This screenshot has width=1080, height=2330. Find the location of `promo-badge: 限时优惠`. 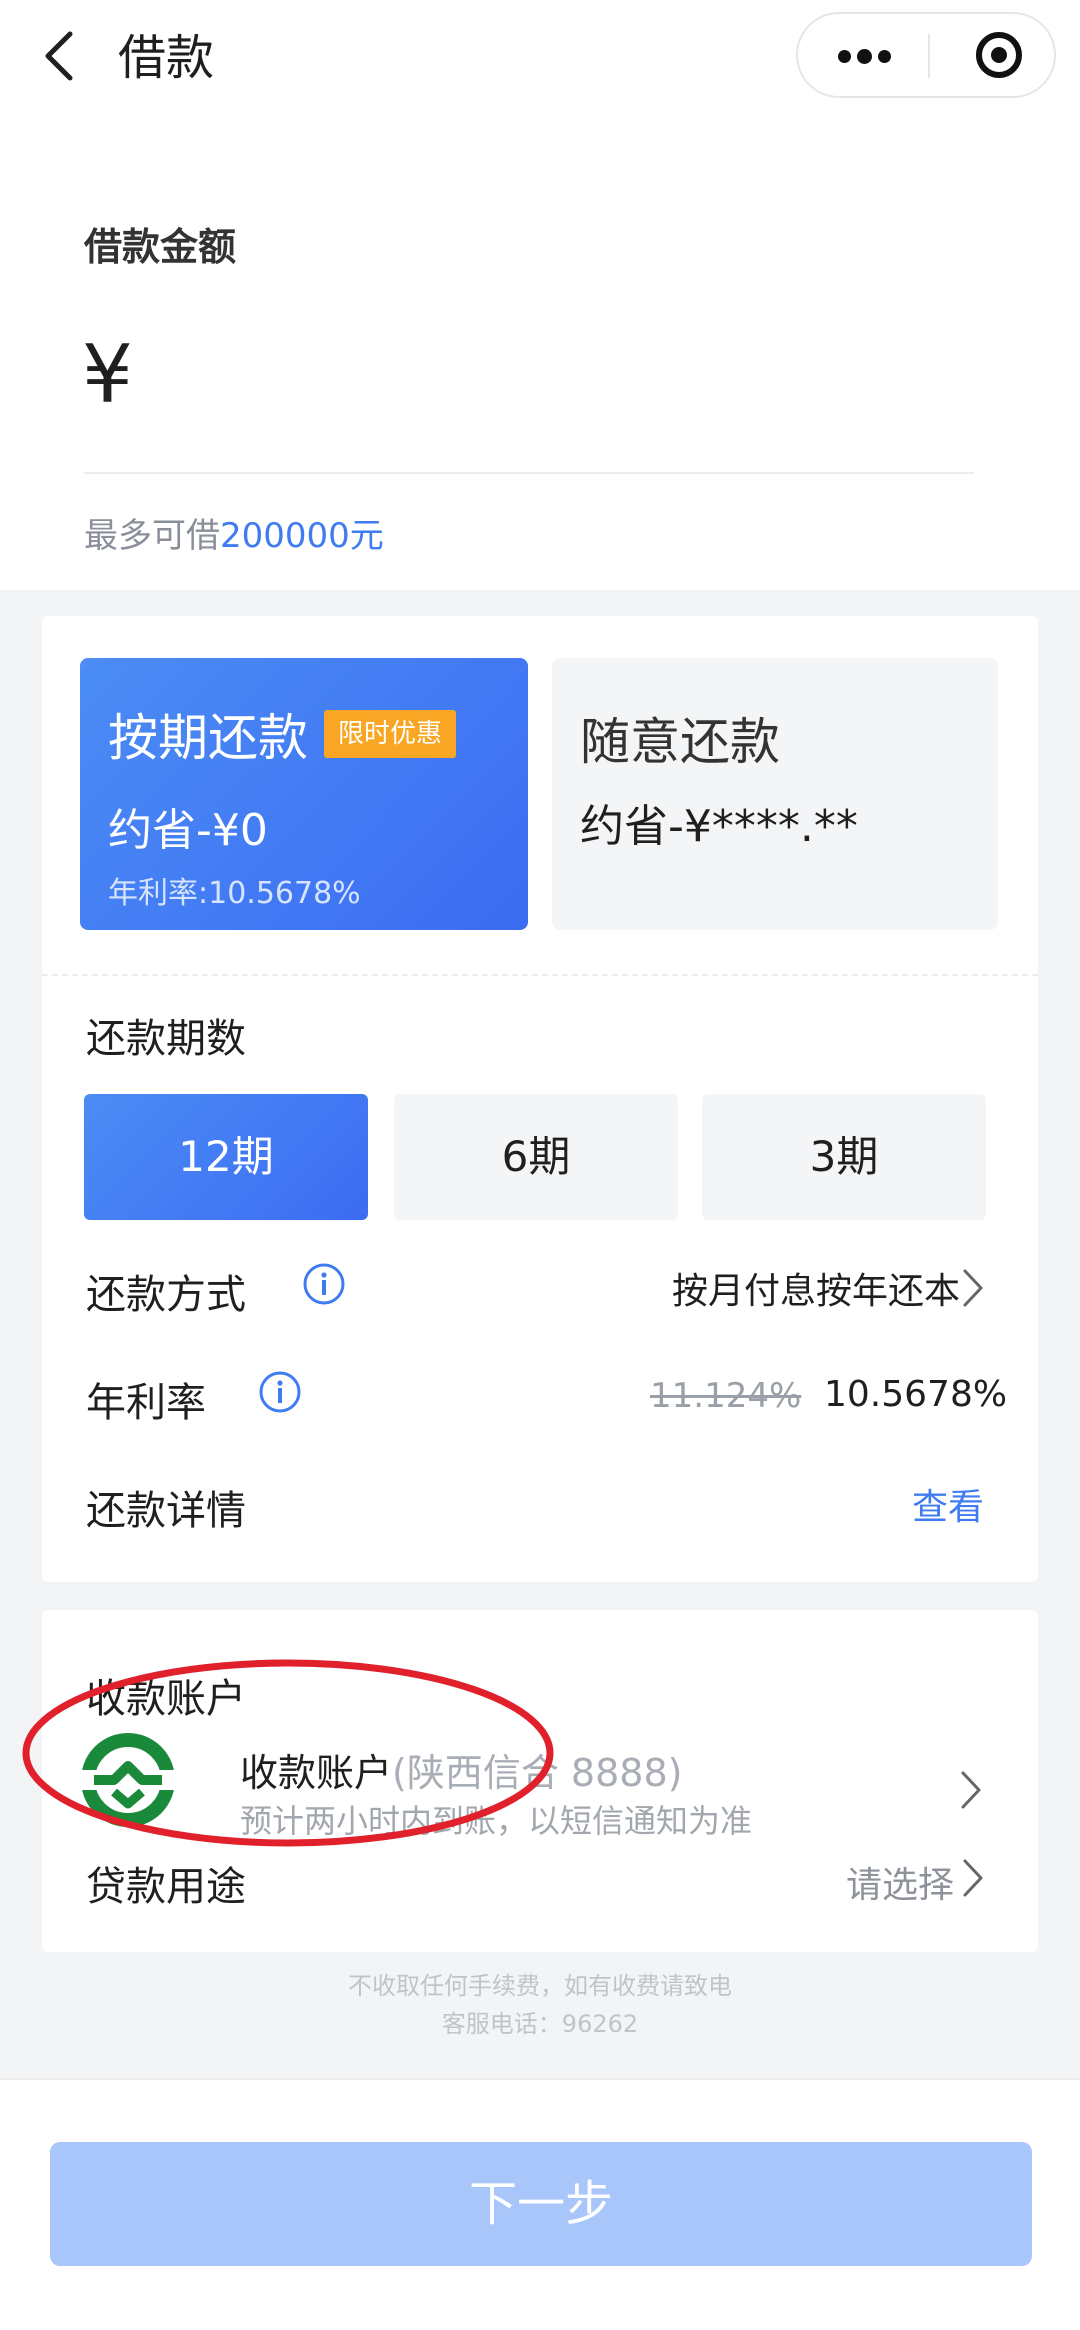

promo-badge: 限时优惠 is located at coordinates (390, 734).